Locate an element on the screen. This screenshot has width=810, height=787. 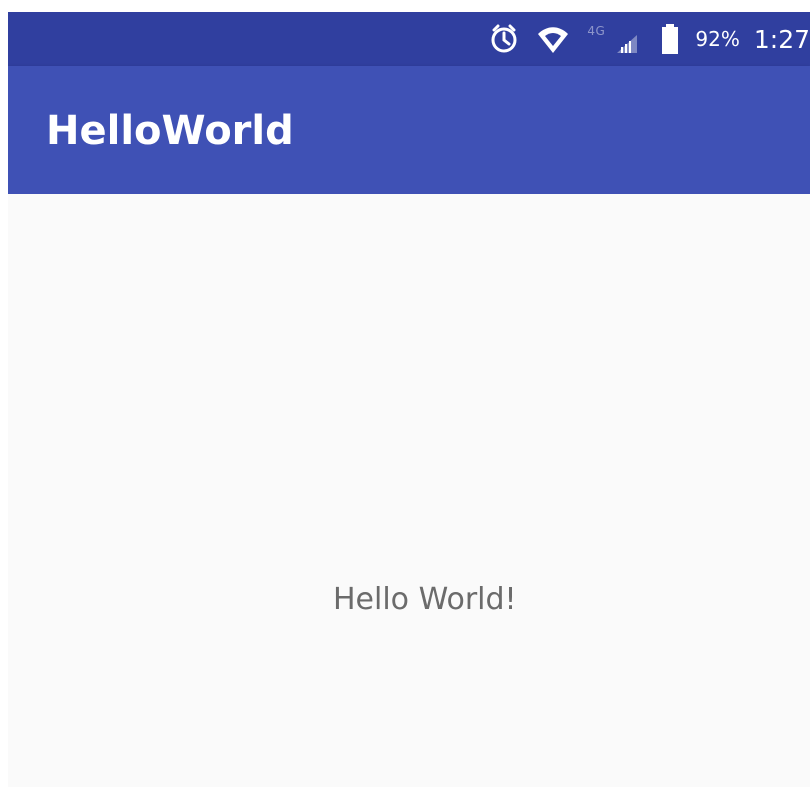
app-title: HelloWorld is located at coordinates (170, 131).